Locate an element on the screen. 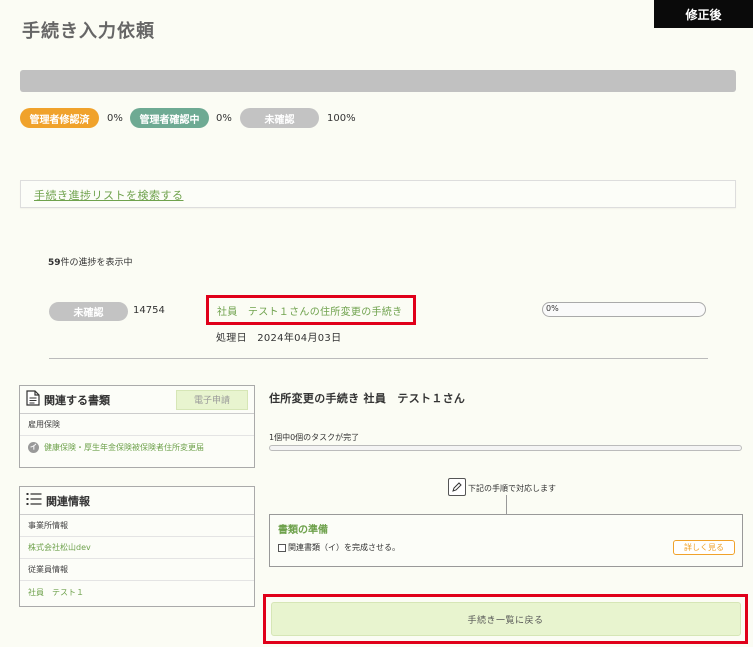  status-percent-unconfirmed: 100% is located at coordinates (341, 118).